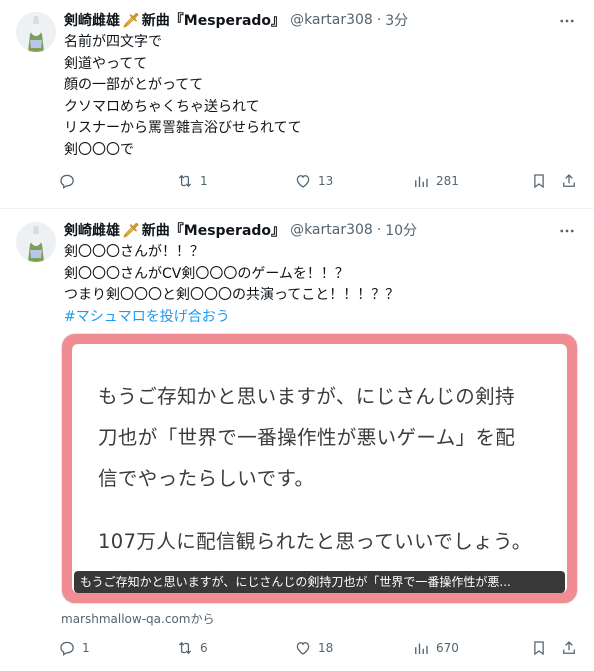 This screenshot has height=671, width=594. I want to click on card-text-line: 107万人に配信観られたと思っていいでしょう。, so click(315, 541).